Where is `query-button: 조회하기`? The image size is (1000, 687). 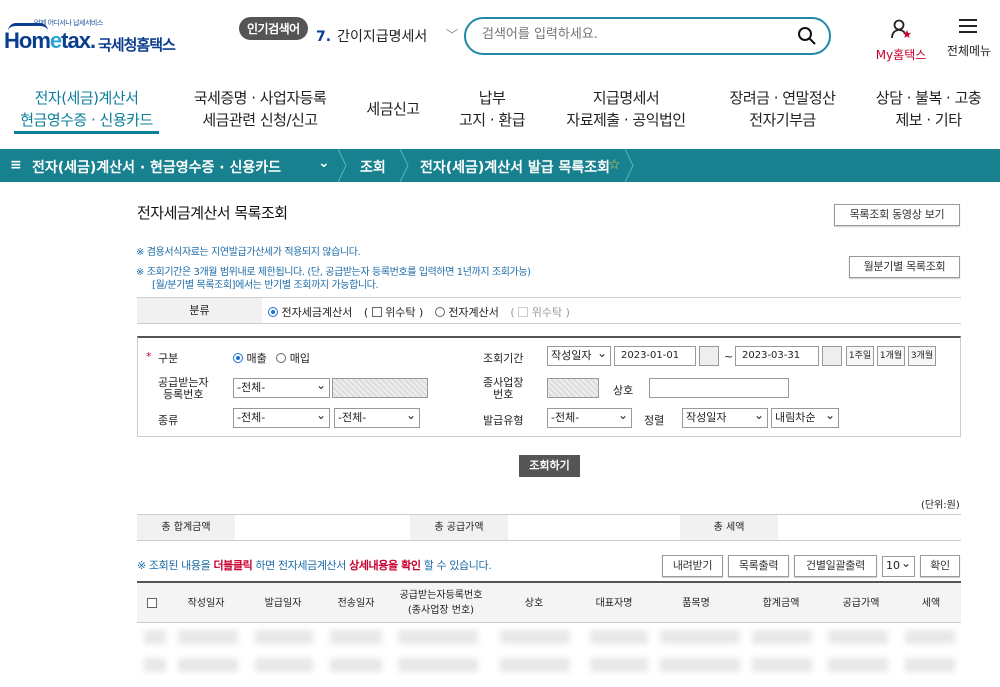 query-button: 조회하기 is located at coordinates (549, 466).